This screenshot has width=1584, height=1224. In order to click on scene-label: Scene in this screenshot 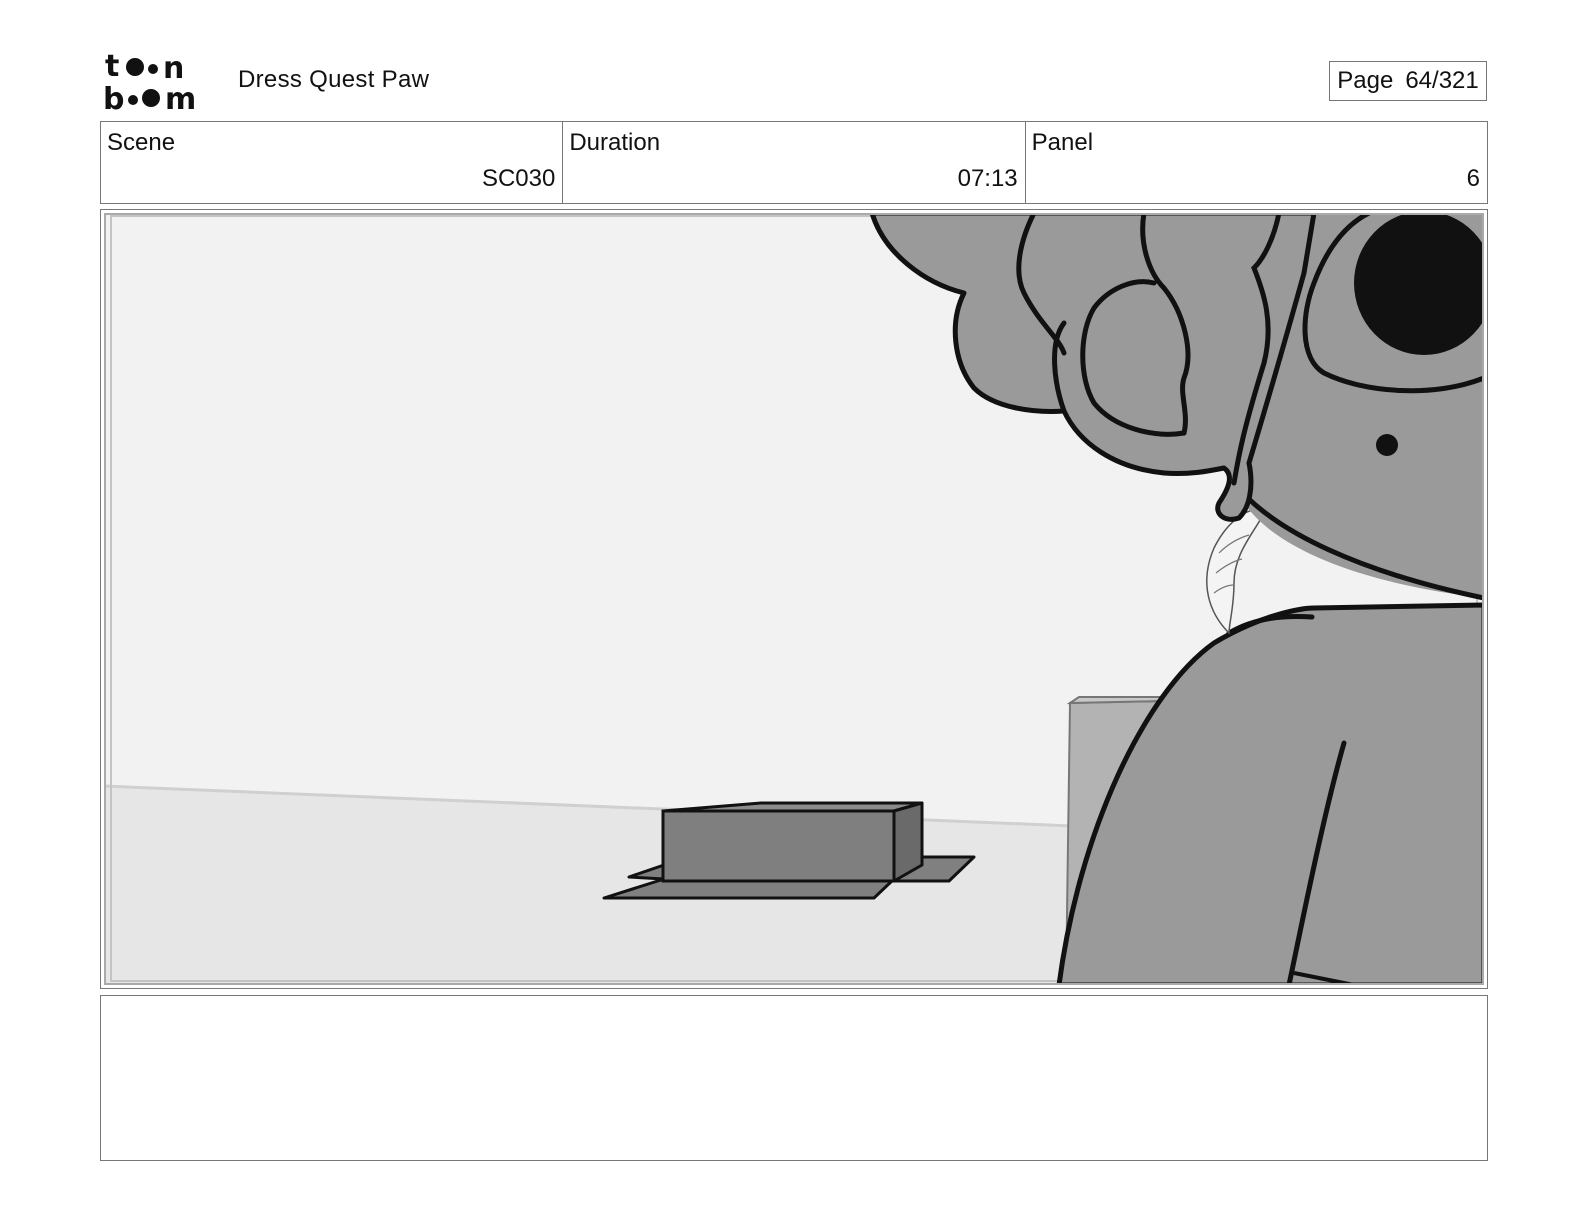, I will do `click(141, 142)`.